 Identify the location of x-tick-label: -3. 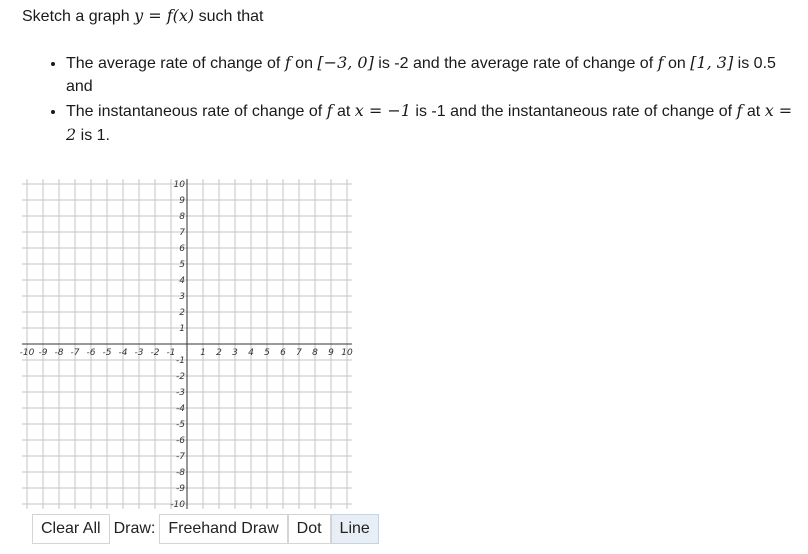
(139, 353).